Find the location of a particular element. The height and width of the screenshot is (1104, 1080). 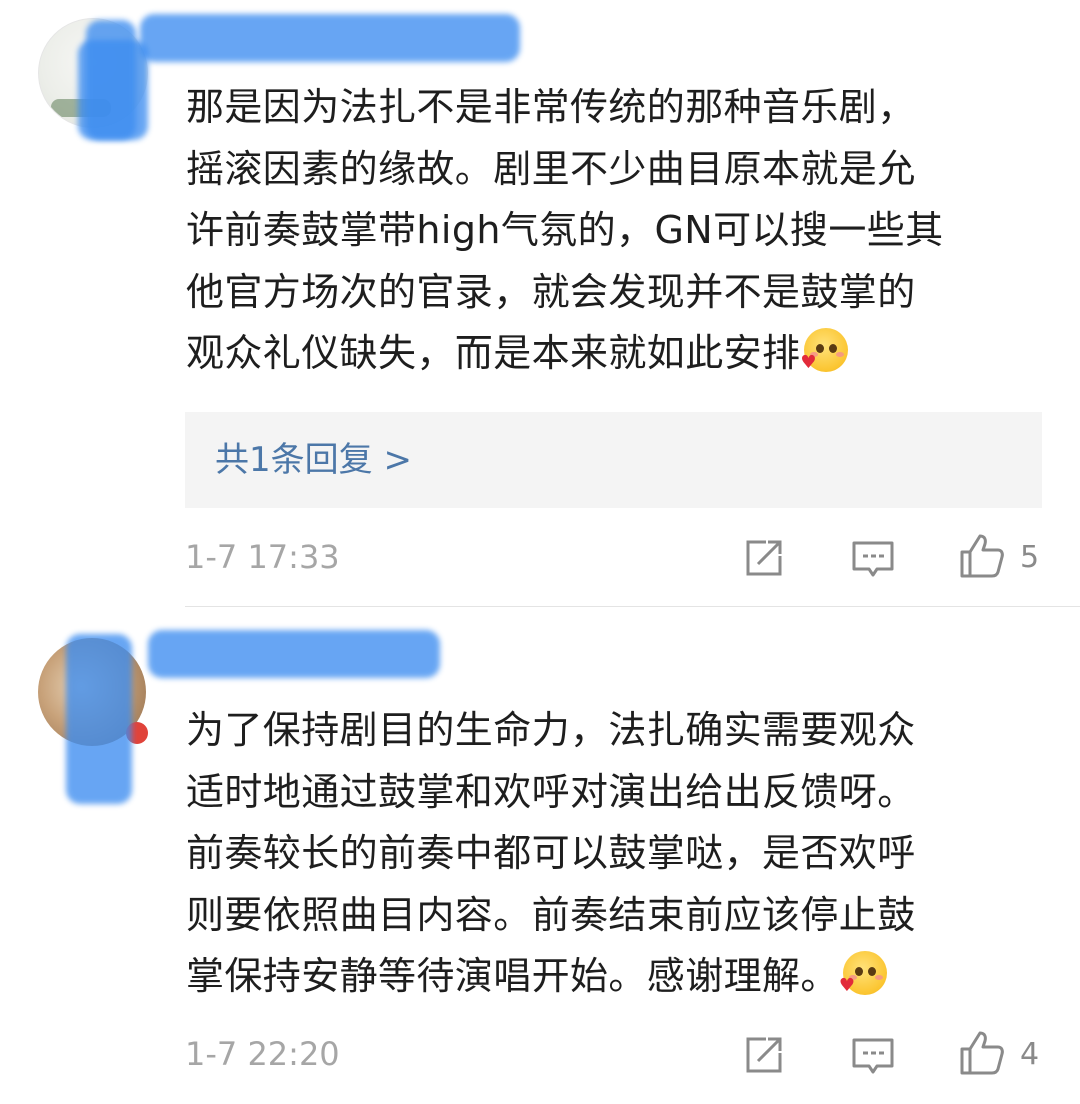

comment-line: 许前奏鼓掌带high气氛的，GN可以搜一些其 is located at coordinates (565, 230).